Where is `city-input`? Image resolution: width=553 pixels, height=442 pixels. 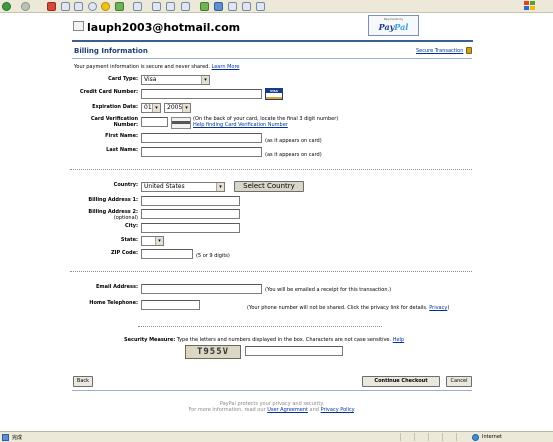 city-input is located at coordinates (190, 228).